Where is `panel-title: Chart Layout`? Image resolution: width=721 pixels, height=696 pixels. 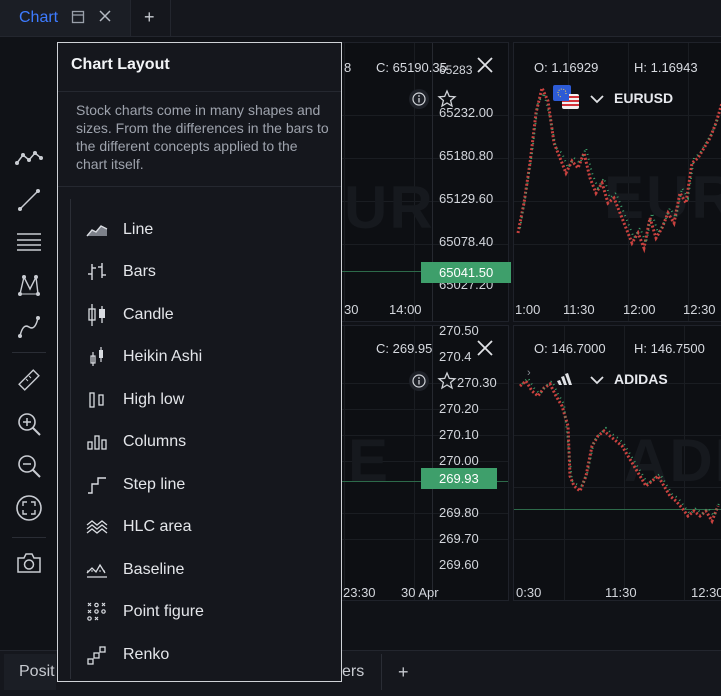 panel-title: Chart Layout is located at coordinates (120, 64).